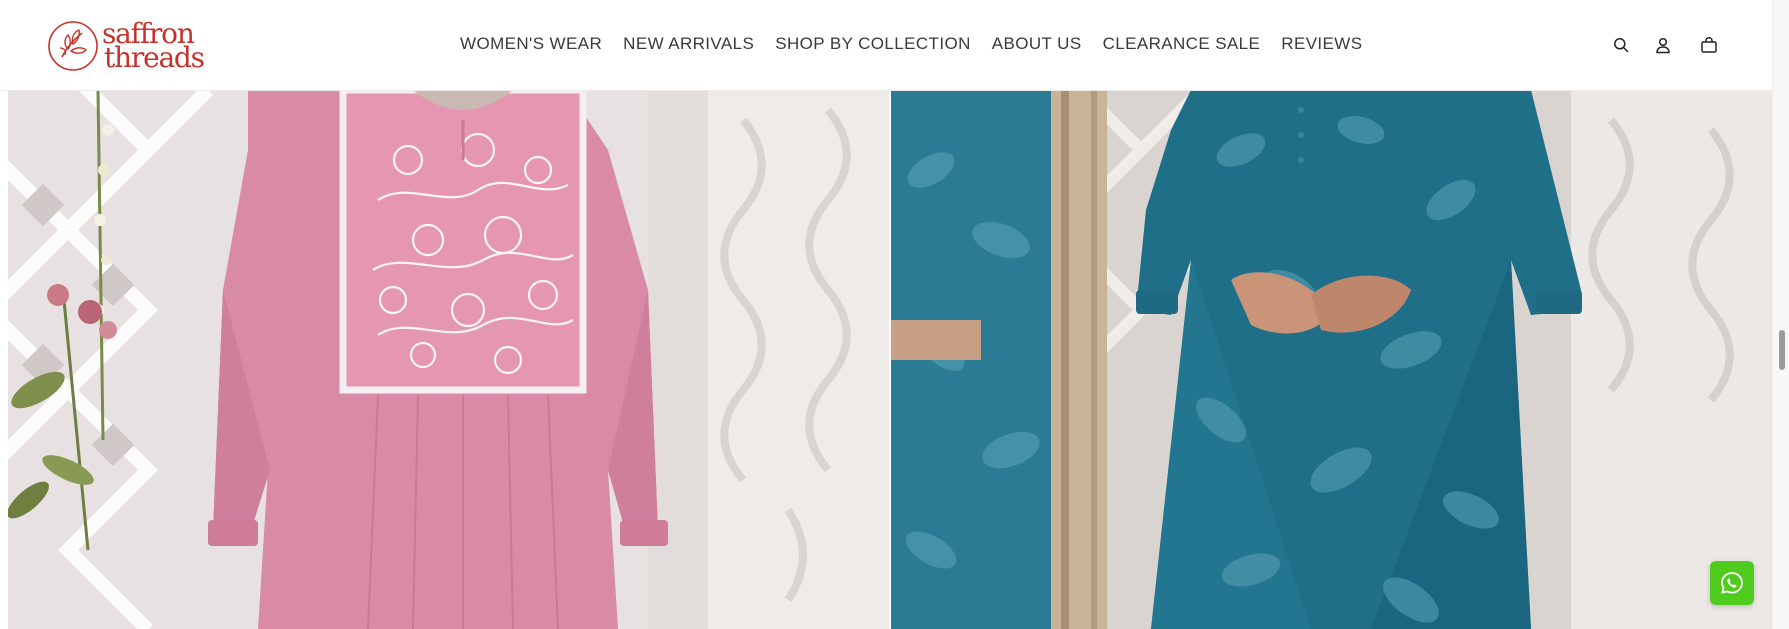  I want to click on nav-item-about-us: ABOUT US, so click(1037, 44).